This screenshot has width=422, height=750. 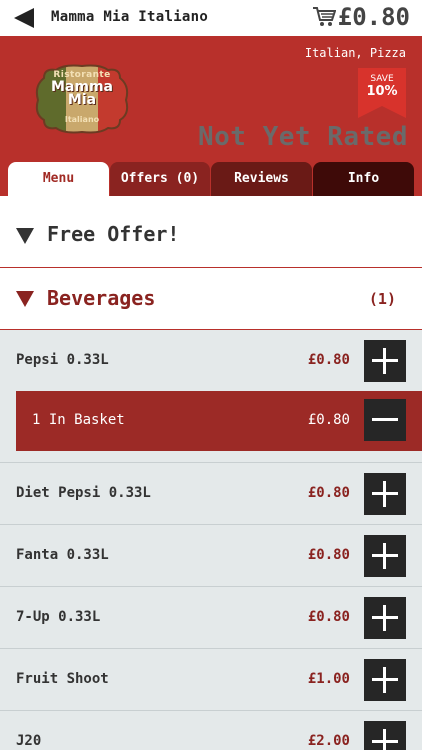 What do you see at coordinates (328, 679) in the screenshot?
I see `item-price: £1.00` at bounding box center [328, 679].